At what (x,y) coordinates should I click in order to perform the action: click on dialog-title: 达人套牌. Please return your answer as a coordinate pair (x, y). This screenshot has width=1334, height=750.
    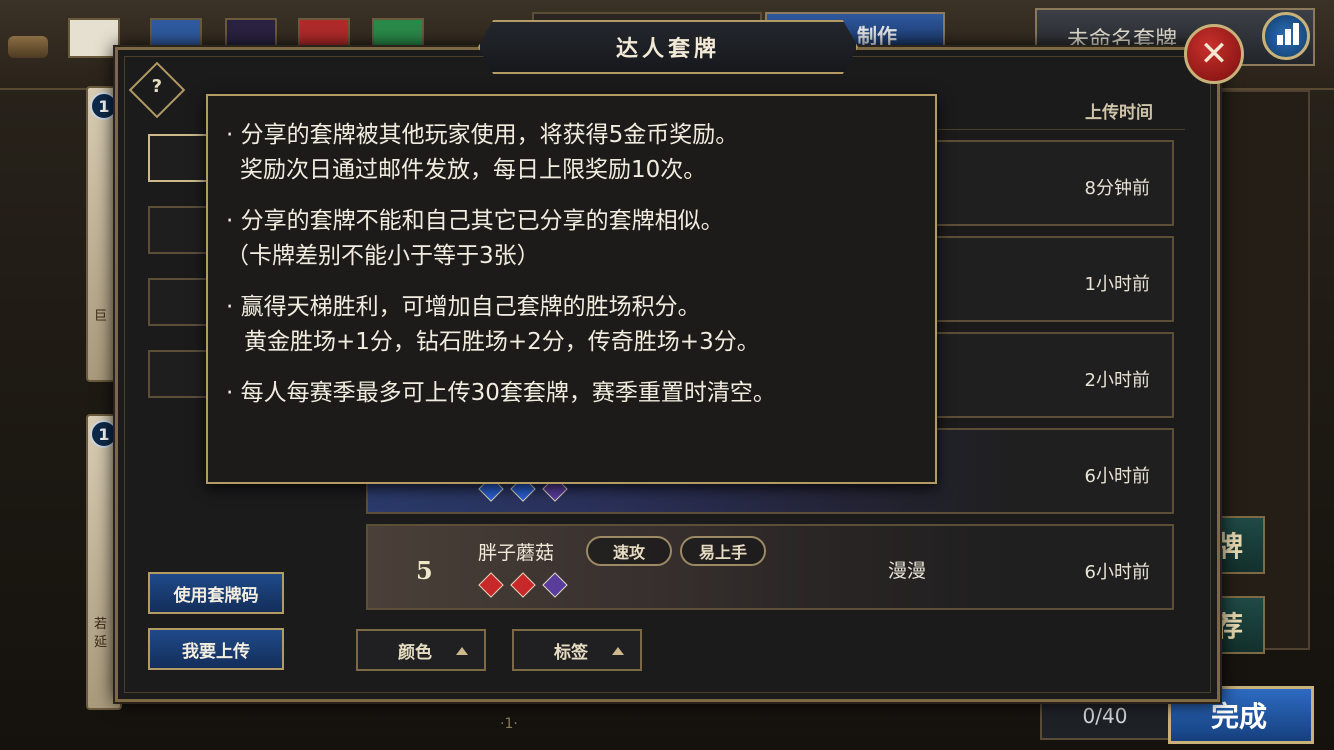
    Looking at the image, I should click on (667, 49).